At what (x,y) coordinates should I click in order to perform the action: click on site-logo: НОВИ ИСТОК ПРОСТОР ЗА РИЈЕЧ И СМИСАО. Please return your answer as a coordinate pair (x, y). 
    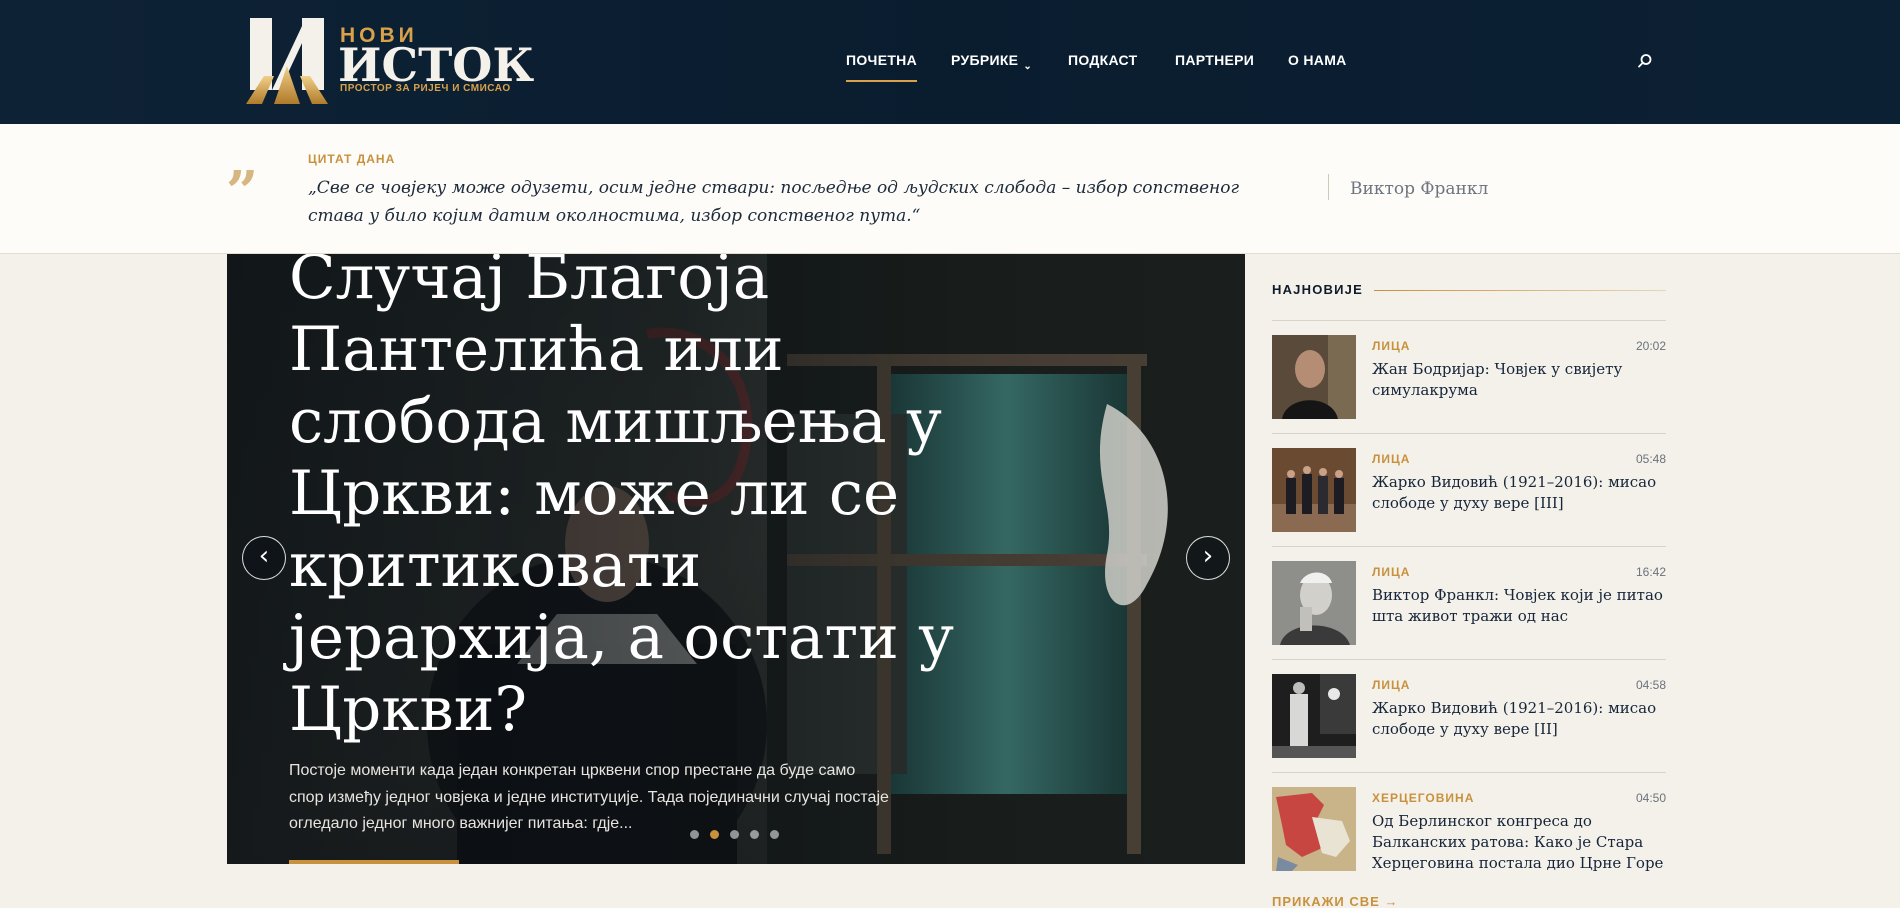
    Looking at the image, I should click on (389, 61).